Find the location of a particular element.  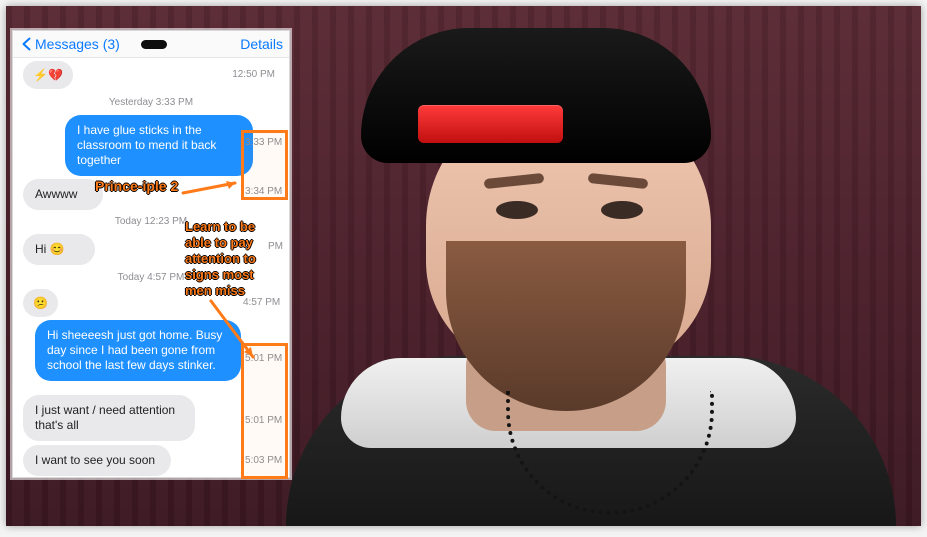

annotation-principle: Prince-iple 2 is located at coordinates (137, 186).